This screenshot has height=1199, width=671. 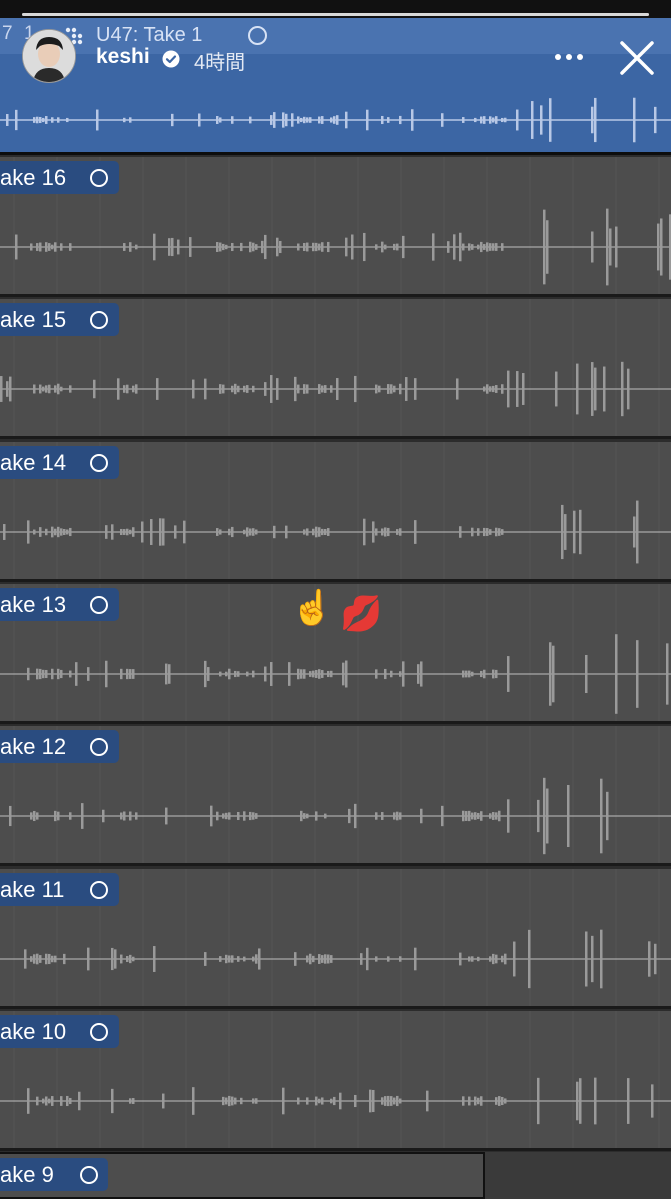 I want to click on post-timestamp: 4時間, so click(x=220, y=63).